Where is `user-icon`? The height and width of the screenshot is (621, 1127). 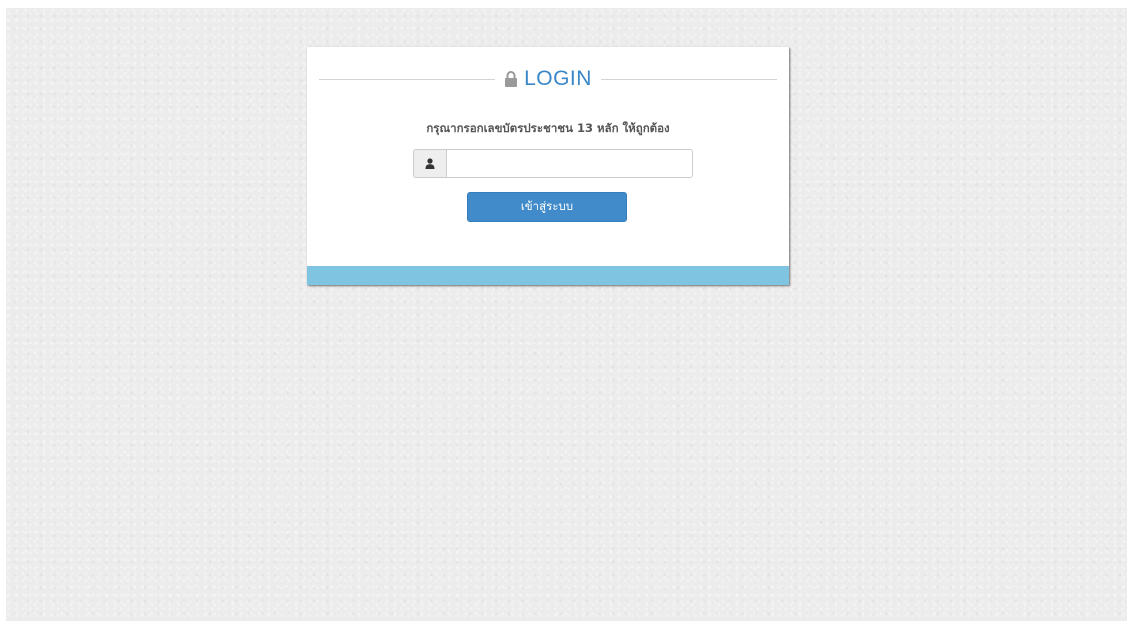 user-icon is located at coordinates (430, 163).